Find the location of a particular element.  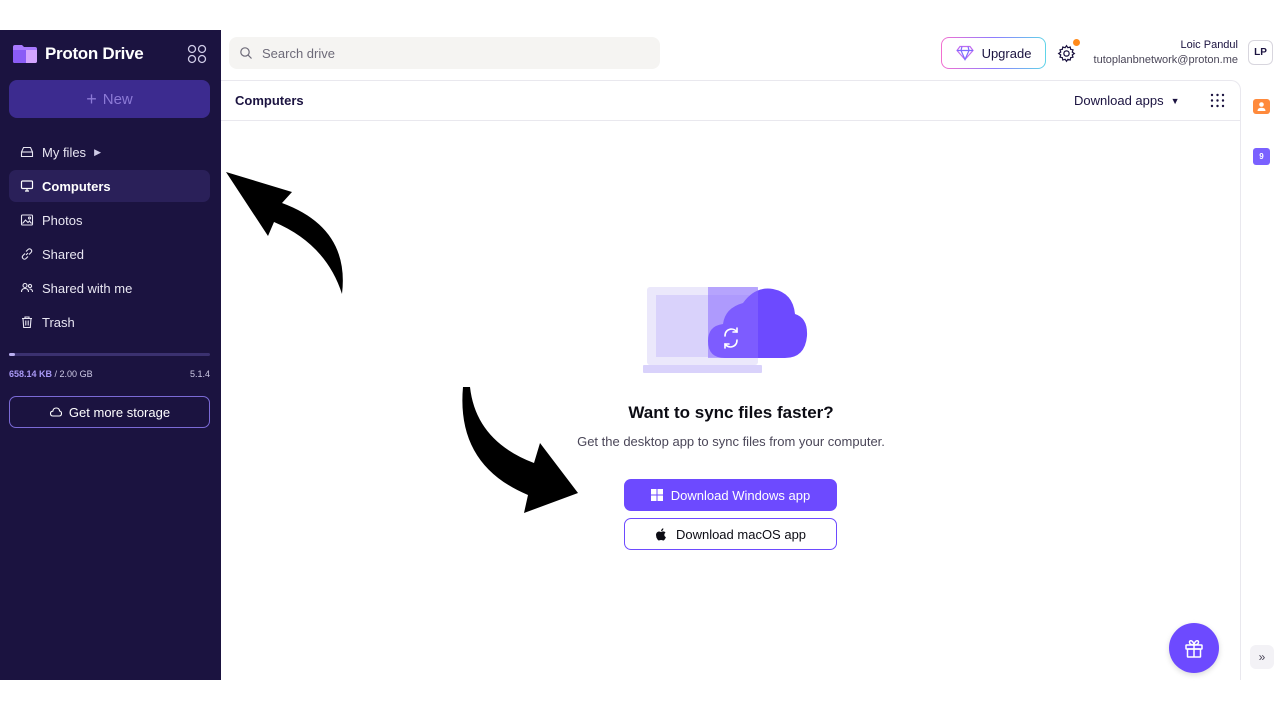

person-icon is located at coordinates (1261, 106).